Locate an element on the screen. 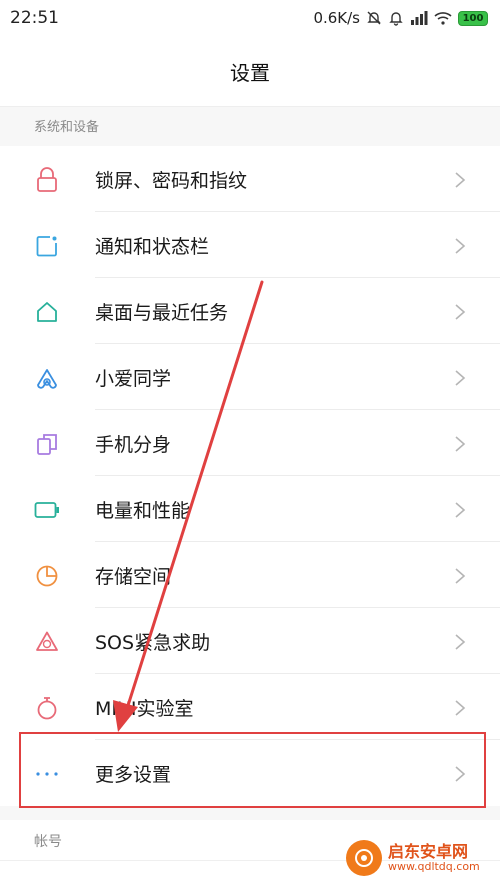  settings-item-dual-space: 手机分身 is located at coordinates (250, 443).